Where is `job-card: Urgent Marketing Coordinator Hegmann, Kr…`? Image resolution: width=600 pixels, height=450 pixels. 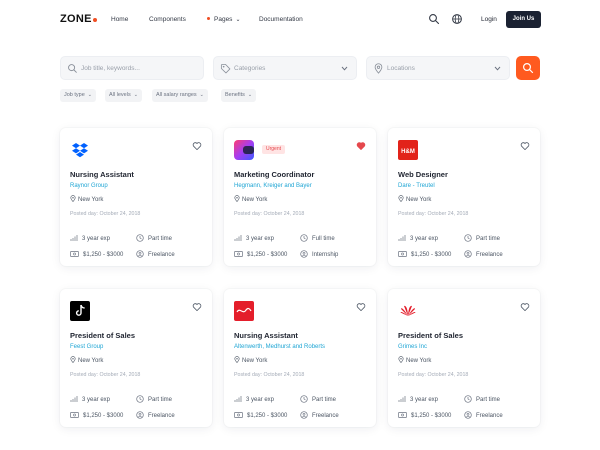
job-card: Urgent Marketing Coordinator Hegmann, Kr… is located at coordinates (300, 197).